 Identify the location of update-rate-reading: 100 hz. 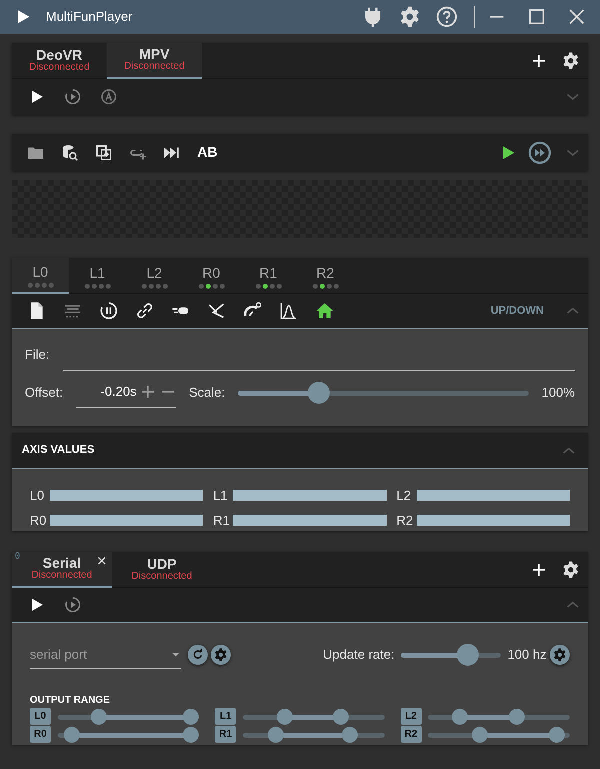
(527, 655).